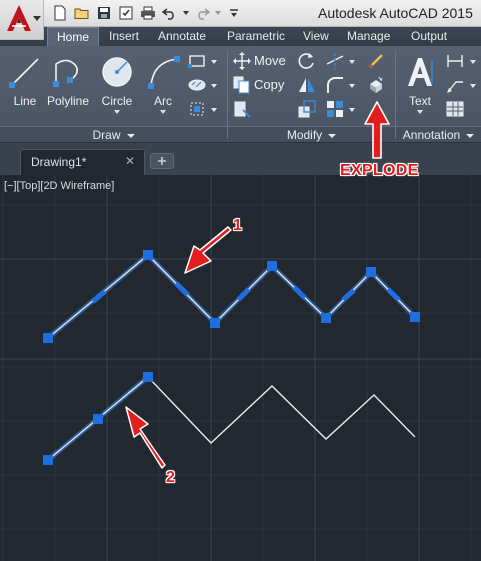  What do you see at coordinates (242, 85) in the screenshot?
I see `copy-icon` at bounding box center [242, 85].